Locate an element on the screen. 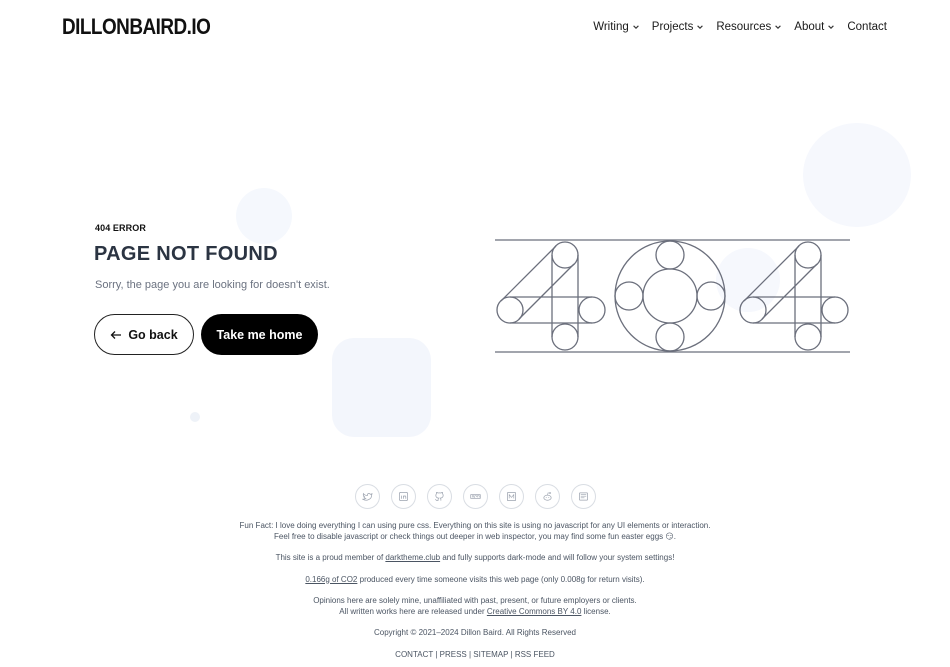 This screenshot has width=950, height=667. footer-links: CONTACT | PRESS | SITEMAP | RSS FEED is located at coordinates (475, 654).